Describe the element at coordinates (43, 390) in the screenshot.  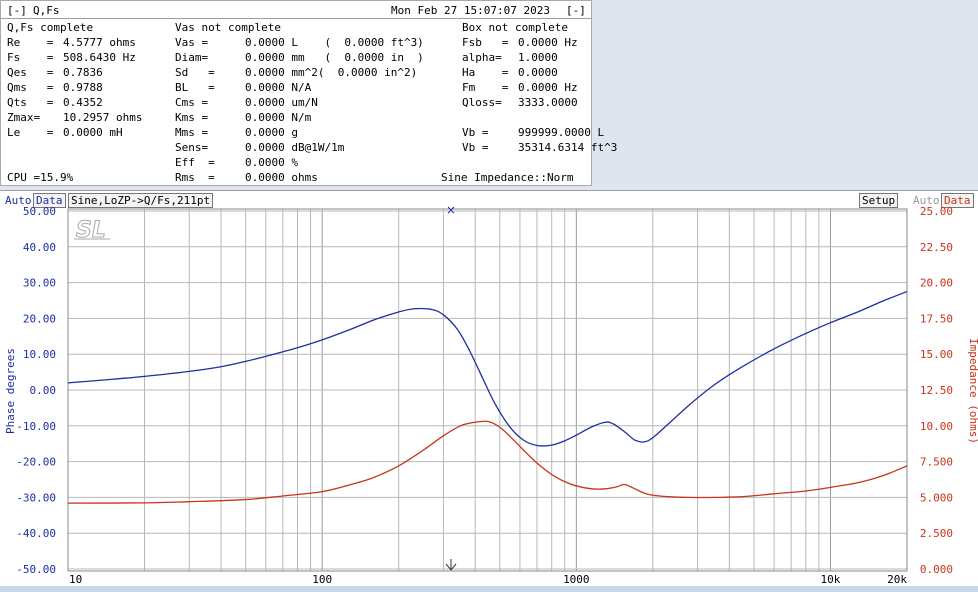
I see `left-axis-tick: 0.00` at that location.